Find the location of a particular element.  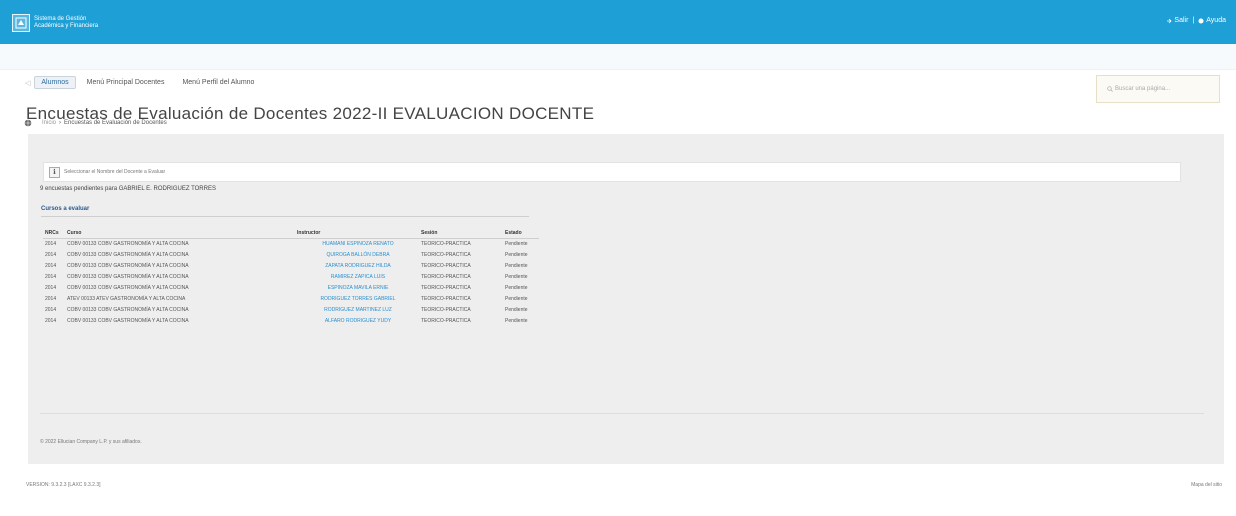

help-icon is located at coordinates (1201, 20).